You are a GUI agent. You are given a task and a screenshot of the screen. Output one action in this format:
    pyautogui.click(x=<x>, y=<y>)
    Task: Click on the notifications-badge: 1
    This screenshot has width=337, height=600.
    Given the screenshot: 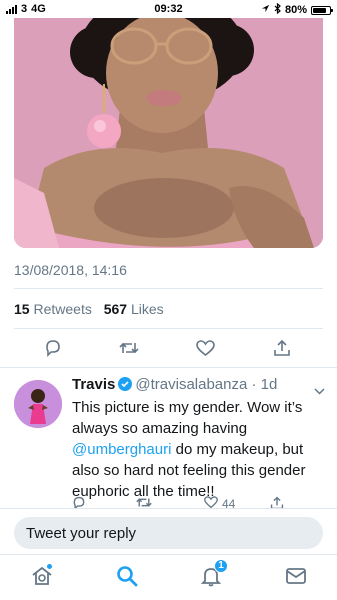 What is the action you would take?
    pyautogui.click(x=221, y=565)
    